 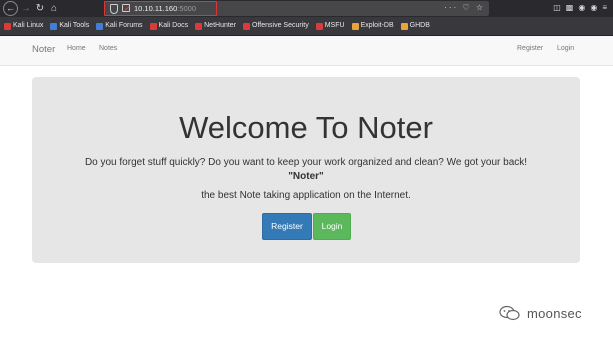 What do you see at coordinates (28, 25) in the screenshot?
I see `bookmark-label: Kali Linux` at bounding box center [28, 25].